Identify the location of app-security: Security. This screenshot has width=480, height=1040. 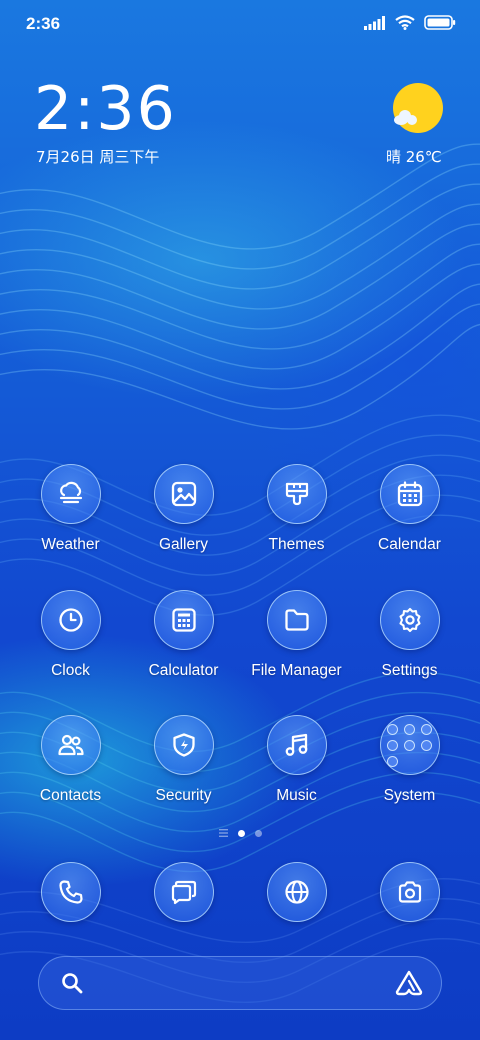
(183, 760).